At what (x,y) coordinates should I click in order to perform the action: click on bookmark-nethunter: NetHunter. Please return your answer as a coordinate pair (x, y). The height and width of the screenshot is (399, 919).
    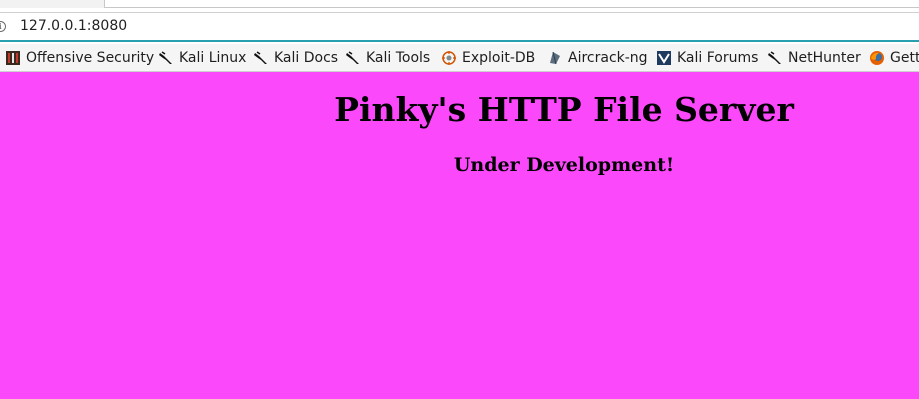
    Looking at the image, I should click on (814, 58).